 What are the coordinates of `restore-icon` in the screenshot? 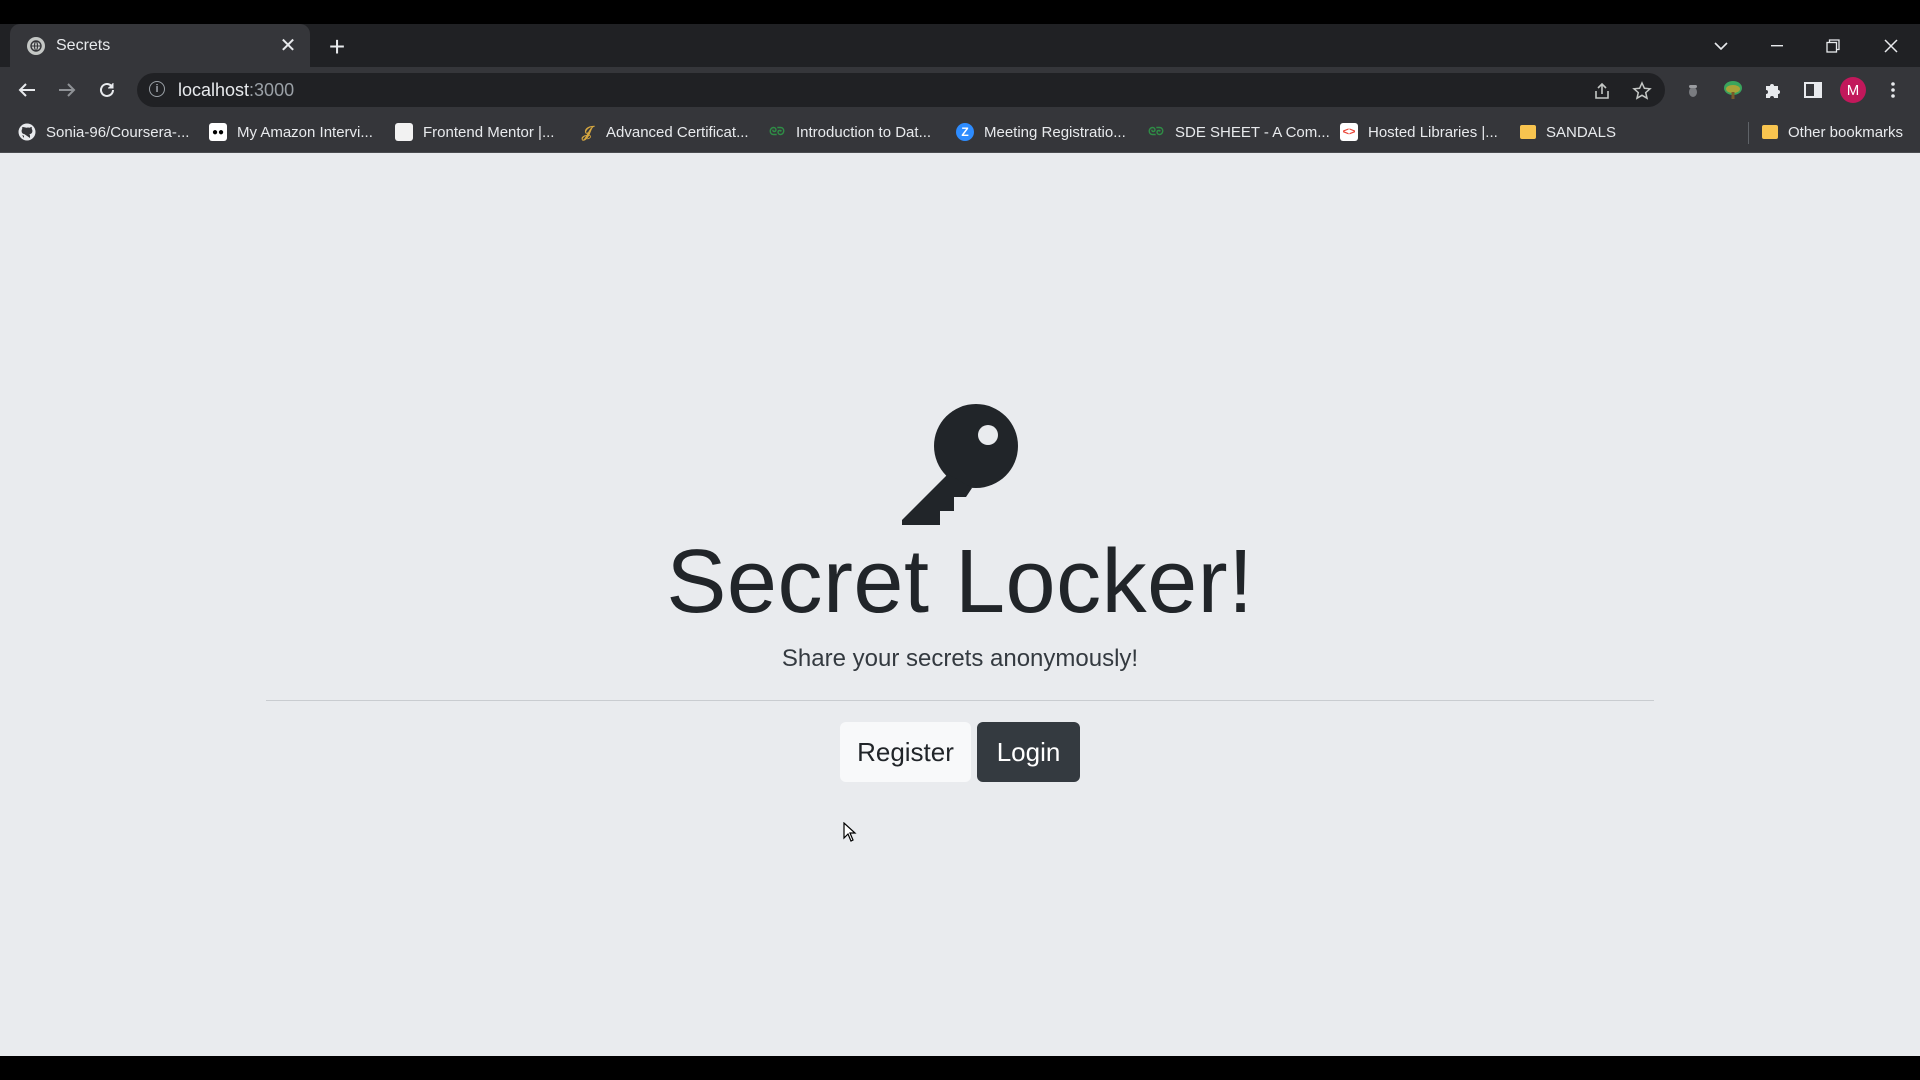 It's located at (1833, 45).